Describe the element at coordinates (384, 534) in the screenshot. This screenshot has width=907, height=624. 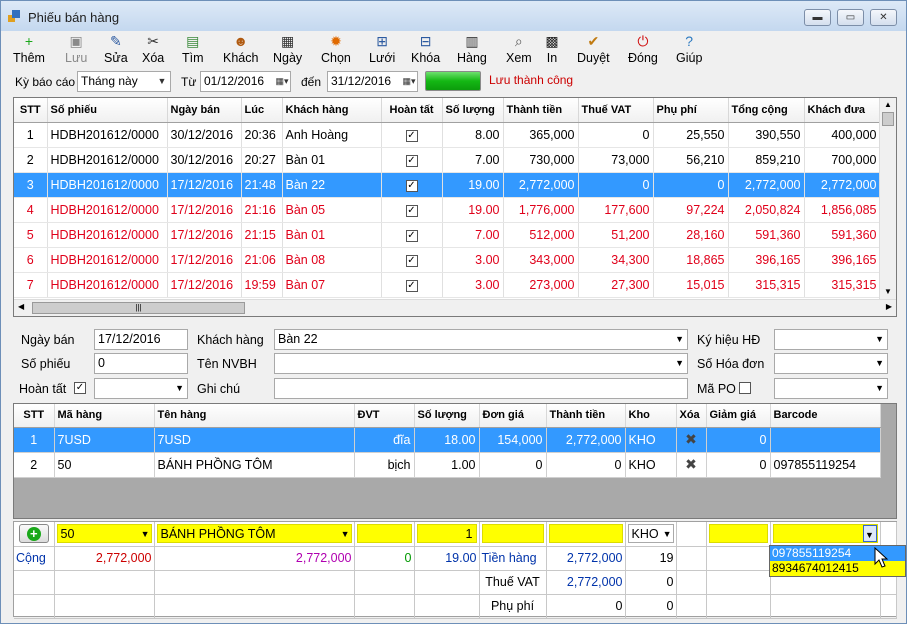
I see `entry-dvt-field` at that location.